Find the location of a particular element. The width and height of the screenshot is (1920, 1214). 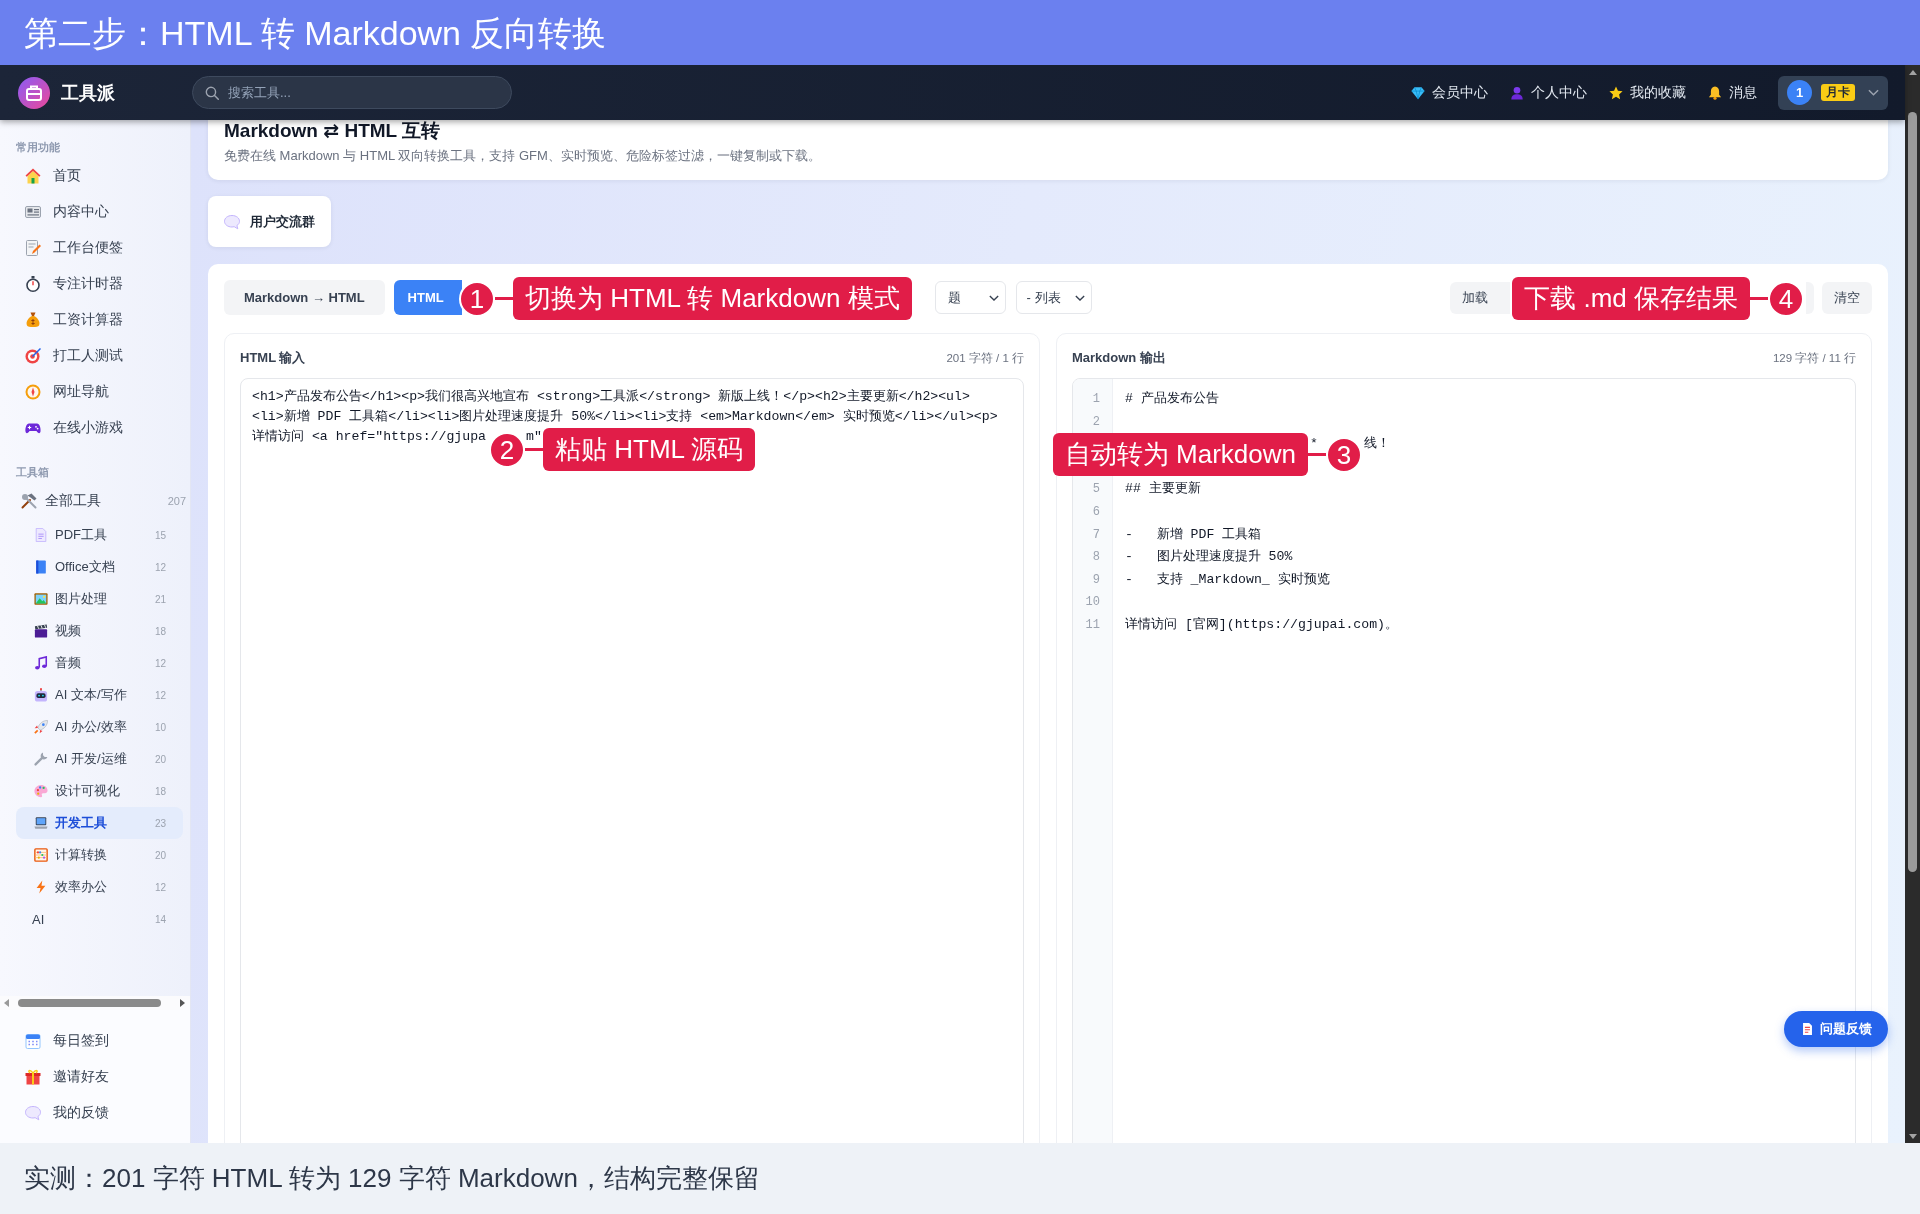

sidebar-item: 在线小游戏 is located at coordinates (95, 428).